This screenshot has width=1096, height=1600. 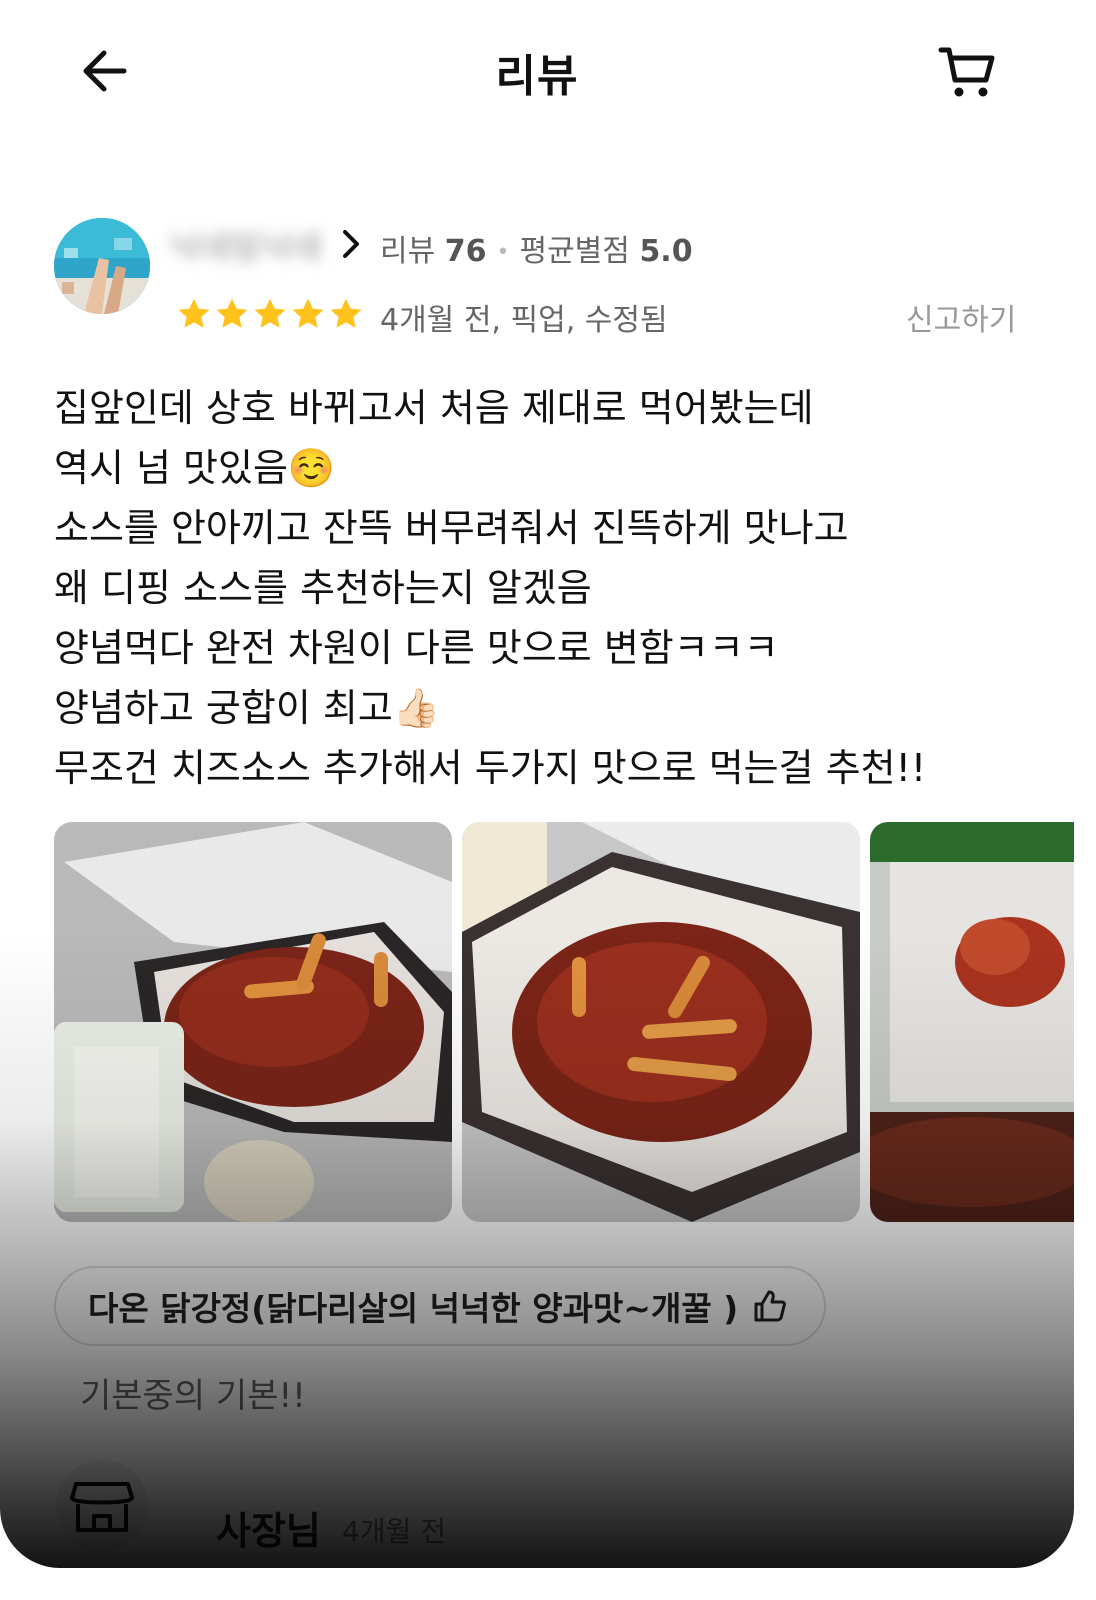 I want to click on report-button: 신고하기, so click(x=961, y=317).